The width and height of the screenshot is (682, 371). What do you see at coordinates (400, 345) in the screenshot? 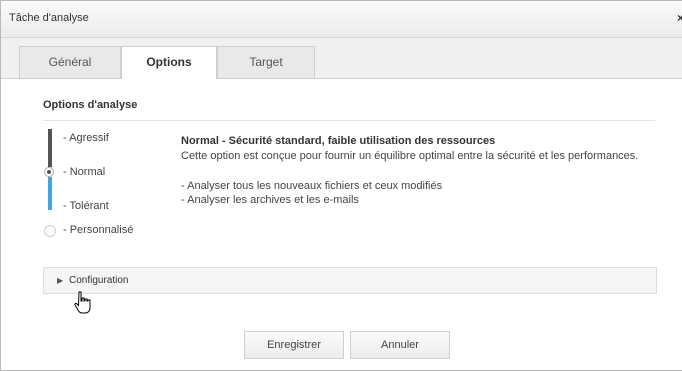
I see `cancel-button: Annuler` at bounding box center [400, 345].